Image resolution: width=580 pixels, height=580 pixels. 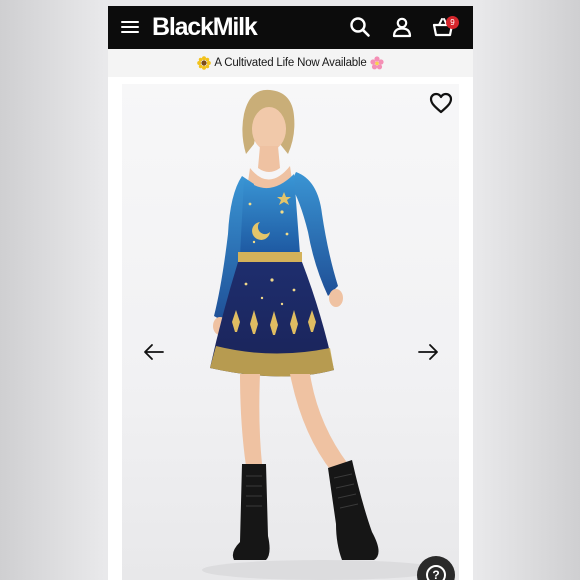 I want to click on cart-count-badge: 9, so click(x=452, y=22).